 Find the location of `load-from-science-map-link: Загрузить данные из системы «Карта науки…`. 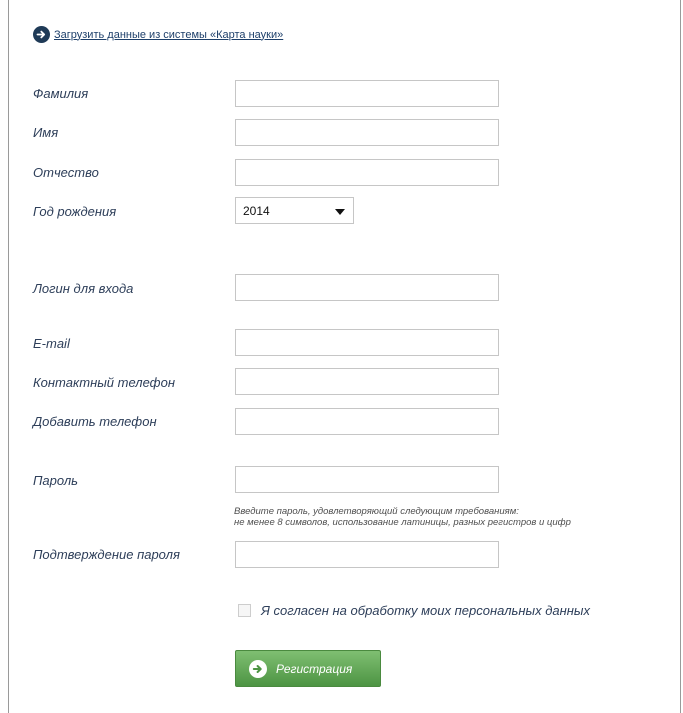

load-from-science-map-link: Загрузить данные из системы «Карта науки… is located at coordinates (158, 34).